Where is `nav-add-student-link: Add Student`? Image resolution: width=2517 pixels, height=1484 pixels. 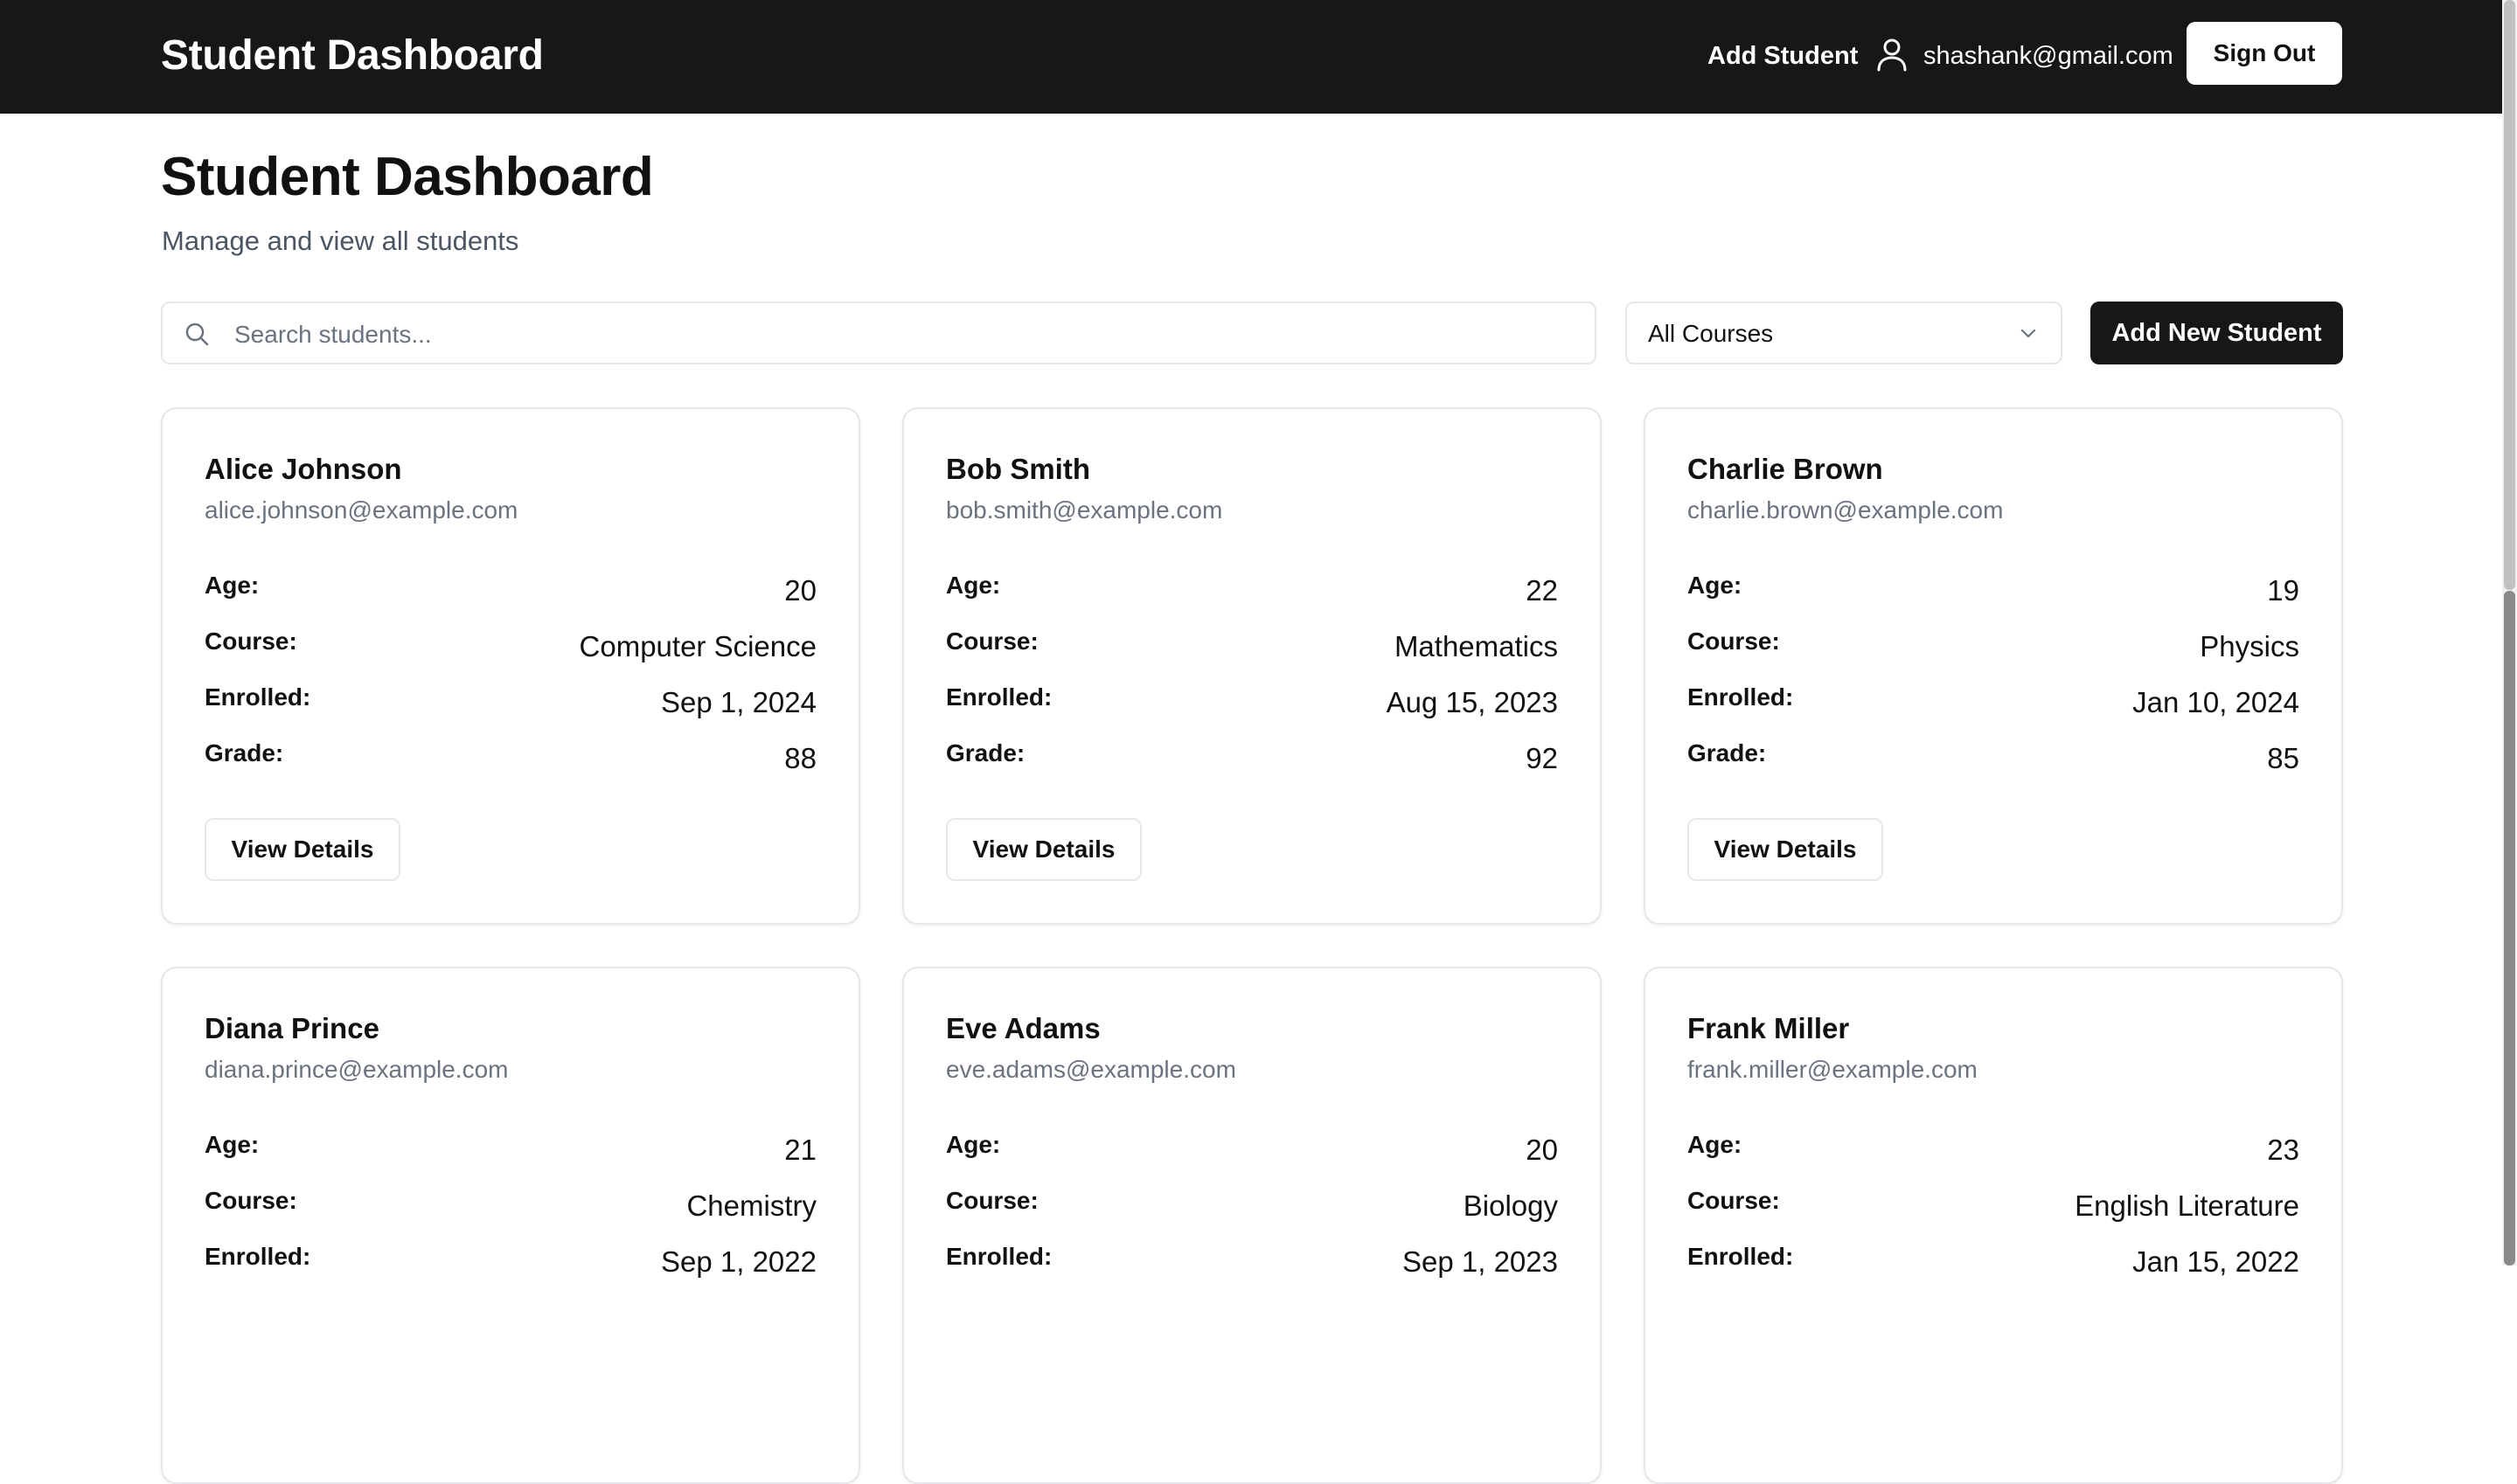
nav-add-student-link: Add Student is located at coordinates (1782, 56).